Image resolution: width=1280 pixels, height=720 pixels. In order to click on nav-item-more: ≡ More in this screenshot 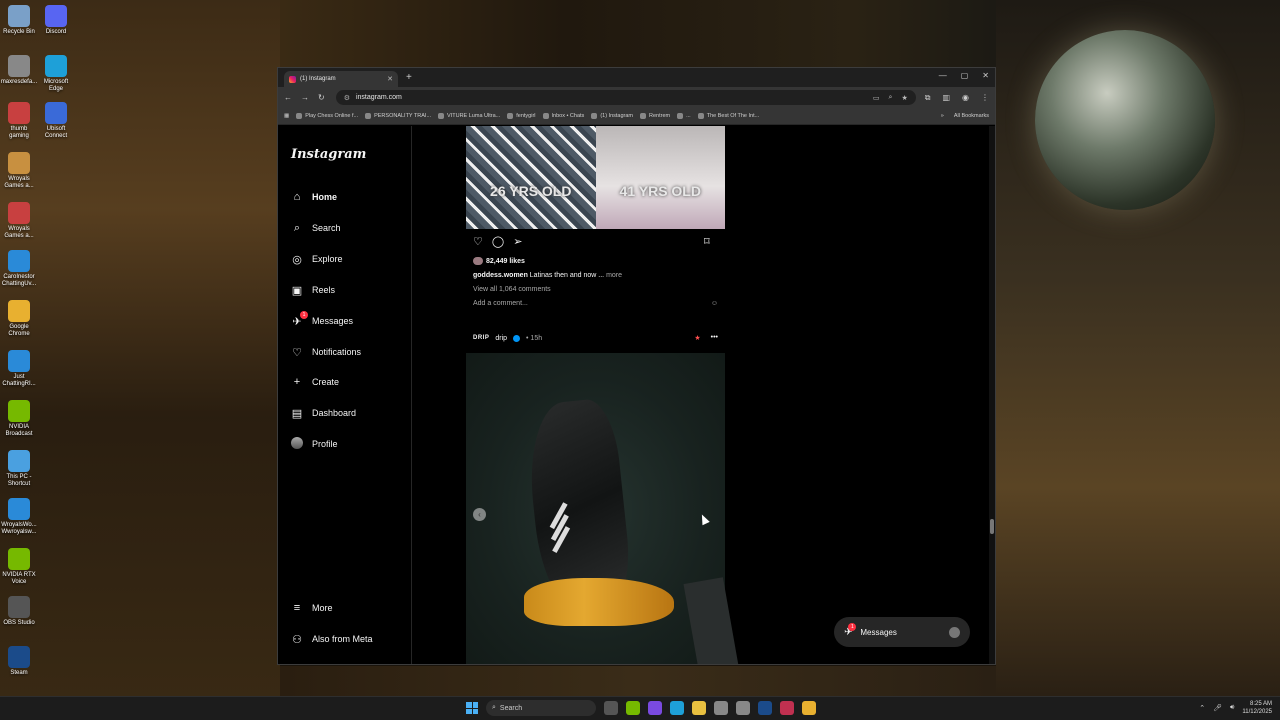, I will do `click(347, 608)`.